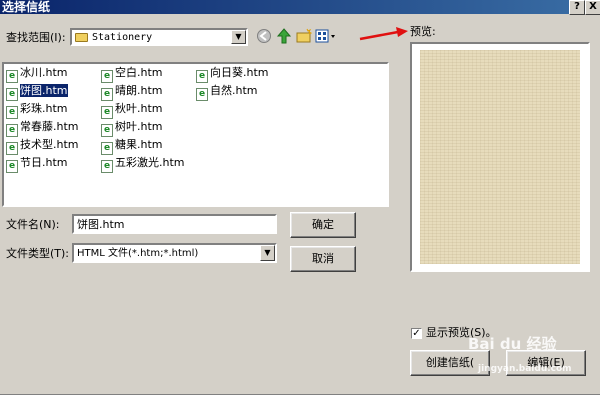  Describe the element at coordinates (174, 224) in the screenshot. I see `filename-input: 饼图.htm` at that location.